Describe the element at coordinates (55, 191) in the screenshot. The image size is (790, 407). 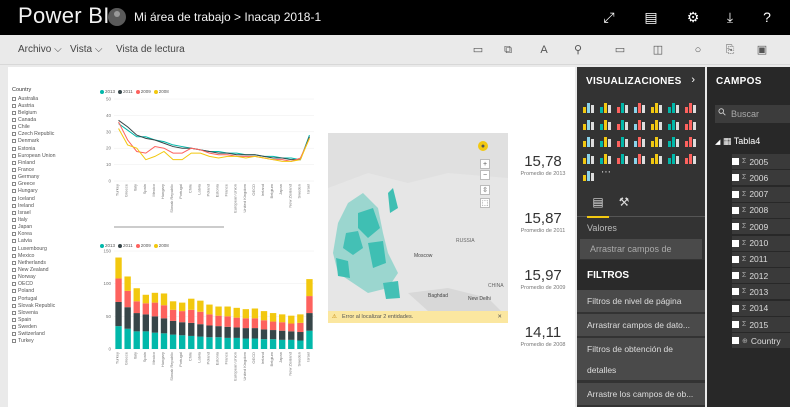
I see `slicer-item: Hungary` at that location.